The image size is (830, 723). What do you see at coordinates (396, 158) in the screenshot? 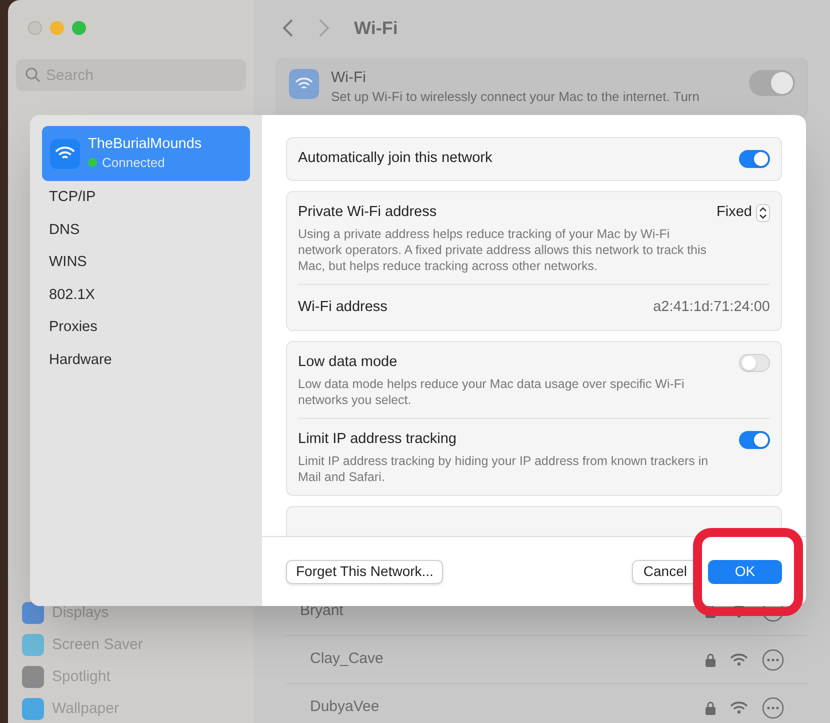
I see `setting-label: Automatically join this network` at bounding box center [396, 158].